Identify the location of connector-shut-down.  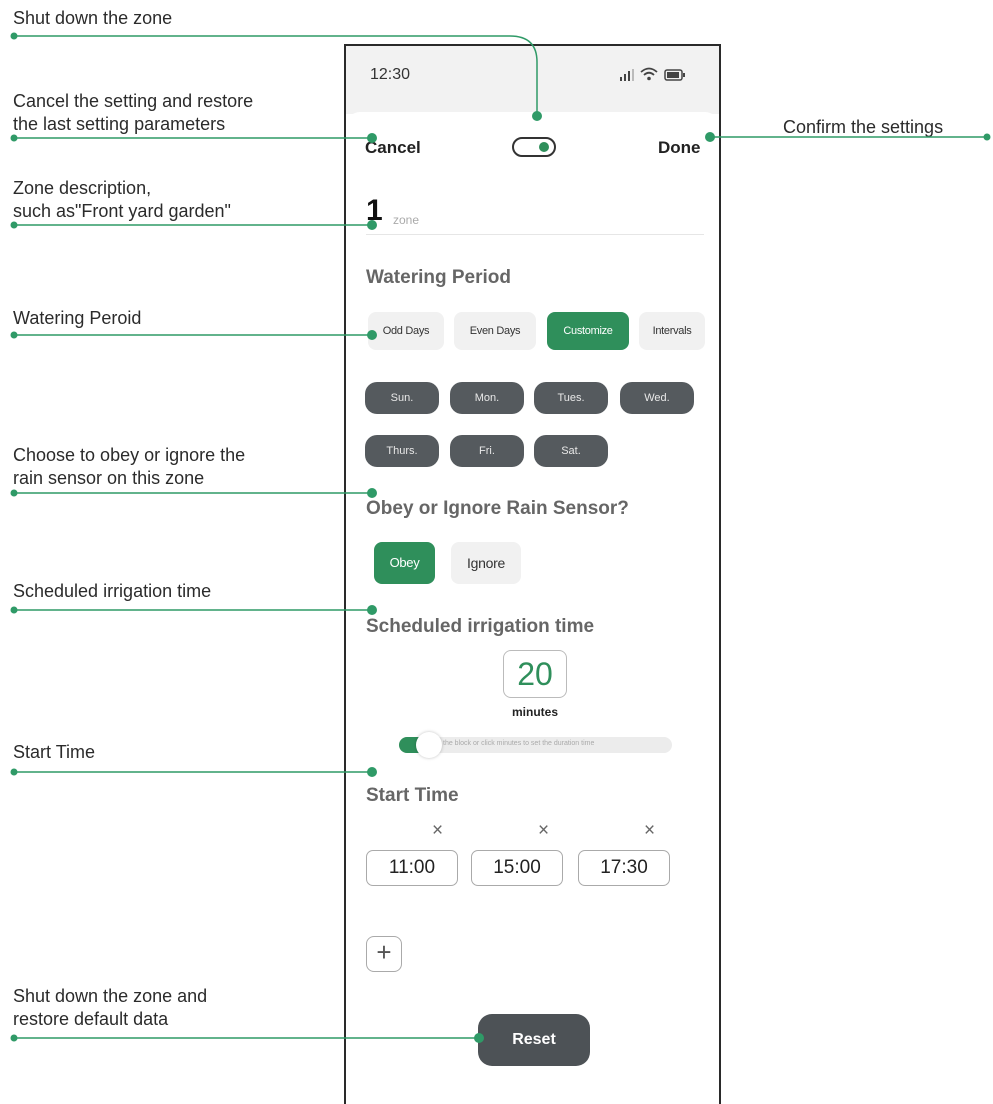
(276, 75).